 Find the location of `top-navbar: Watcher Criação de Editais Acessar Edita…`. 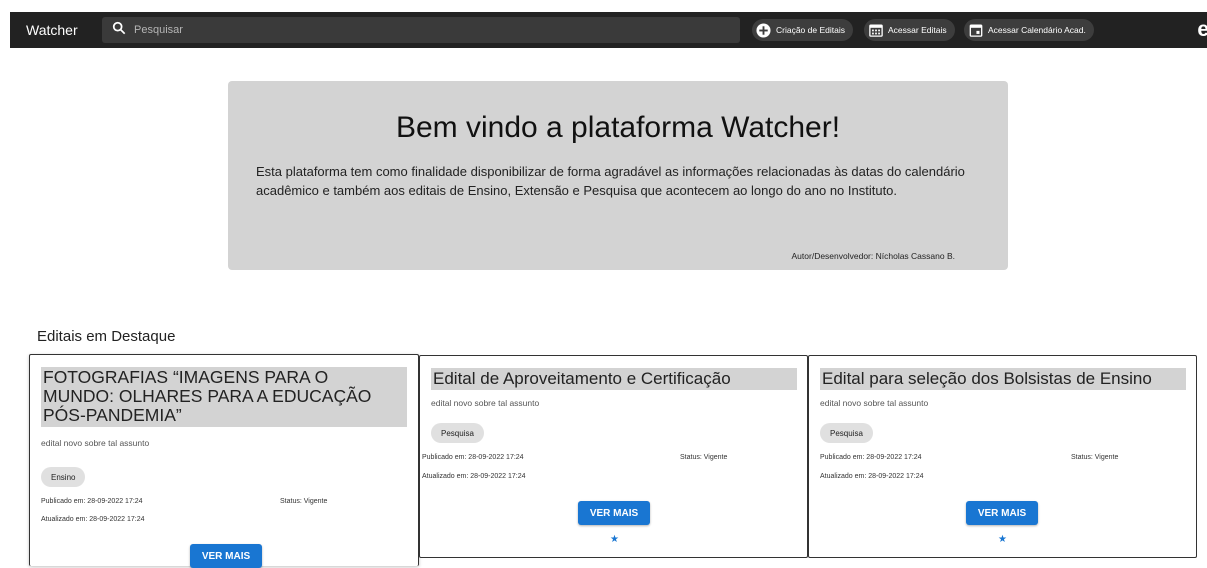

top-navbar: Watcher Criação de Editais Acessar Edita… is located at coordinates (608, 30).